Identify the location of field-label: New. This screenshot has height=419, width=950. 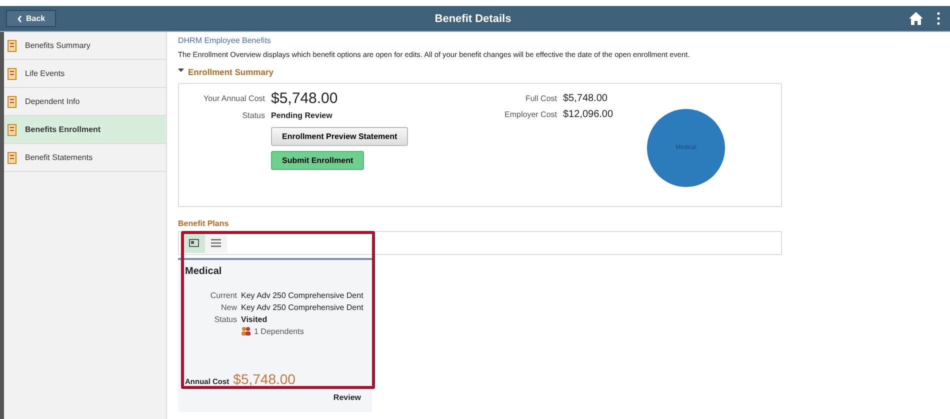
(228, 307).